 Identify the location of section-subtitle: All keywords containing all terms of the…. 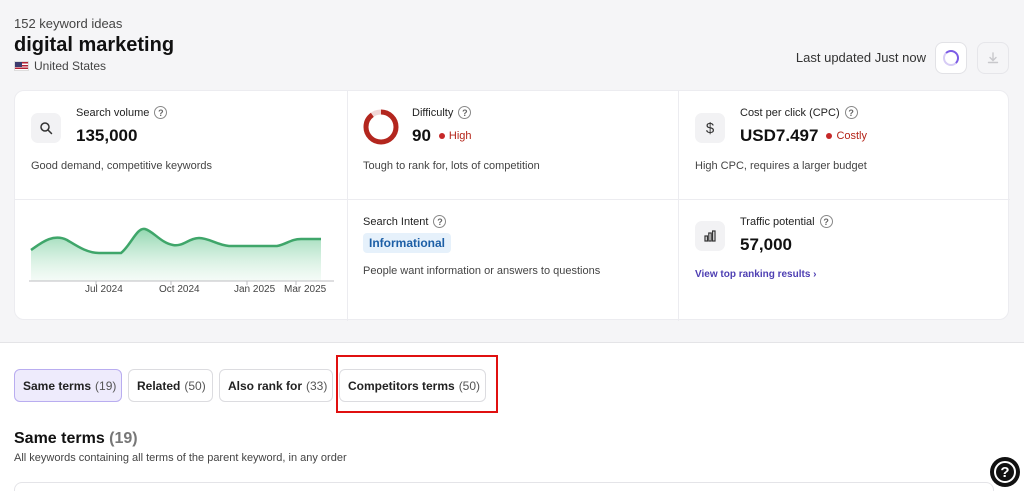
(180, 458).